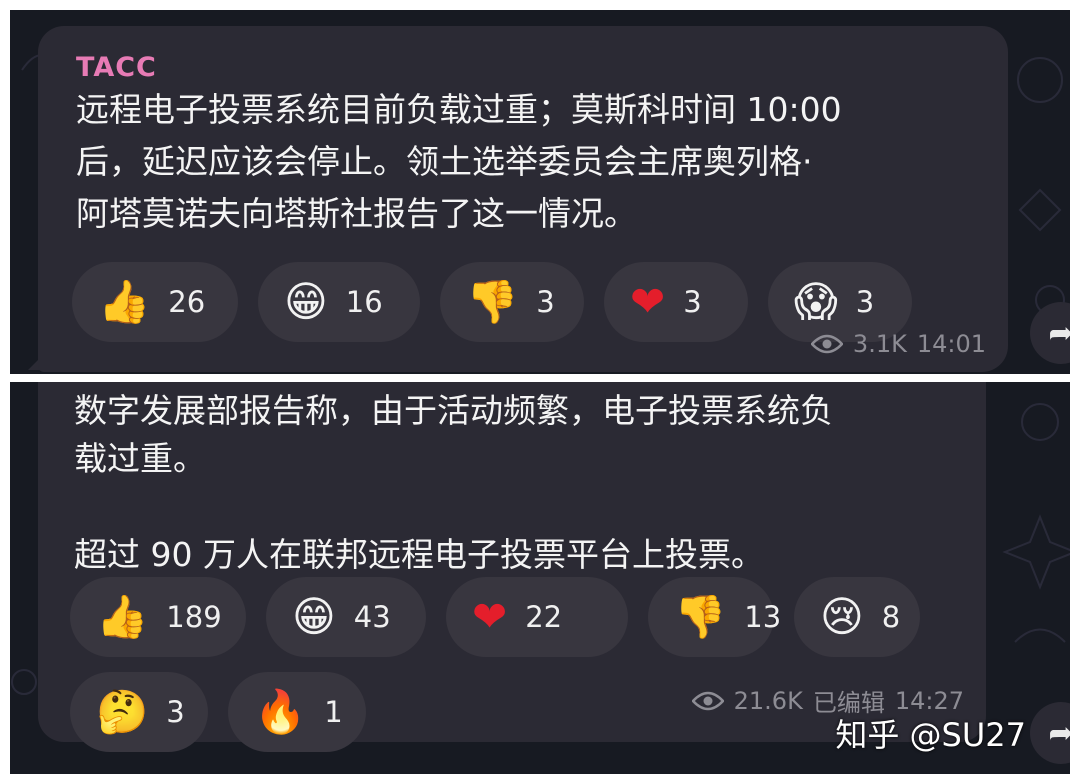  Describe the element at coordinates (122, 711) in the screenshot. I see `thinking-face-icon: 🤔` at that location.